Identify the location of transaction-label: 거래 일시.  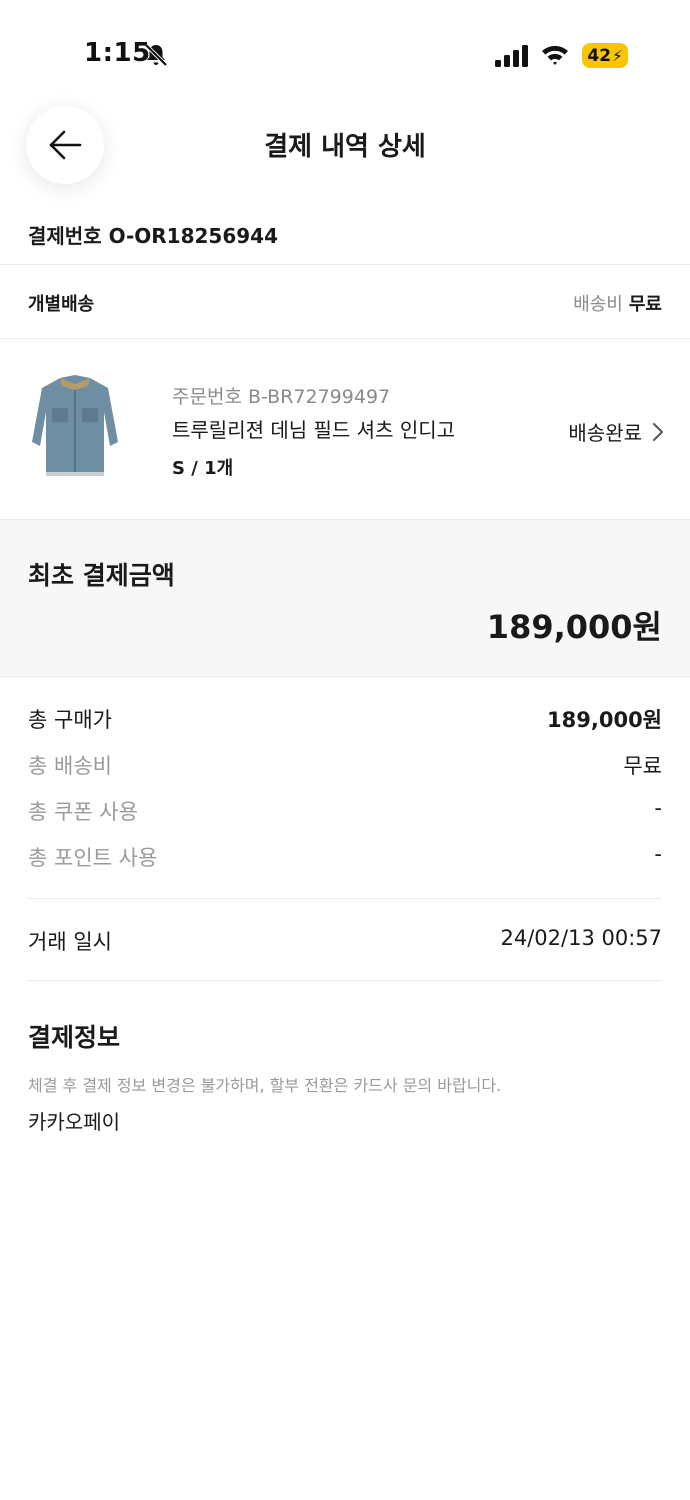
(70, 942).